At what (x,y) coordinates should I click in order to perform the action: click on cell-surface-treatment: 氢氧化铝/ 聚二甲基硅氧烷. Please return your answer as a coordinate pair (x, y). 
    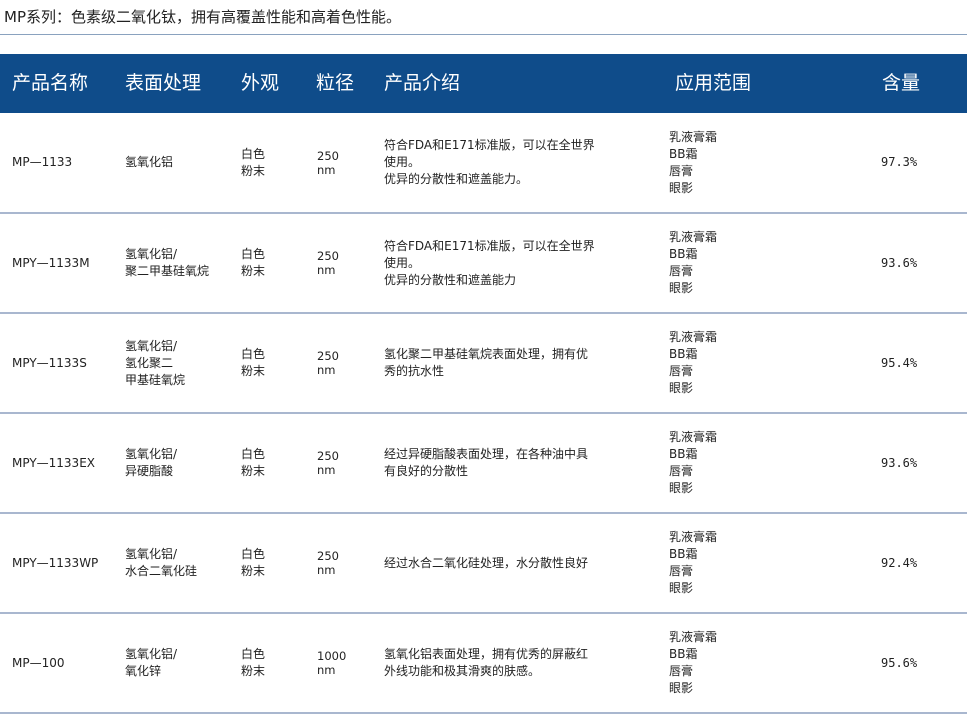
    Looking at the image, I should click on (167, 262).